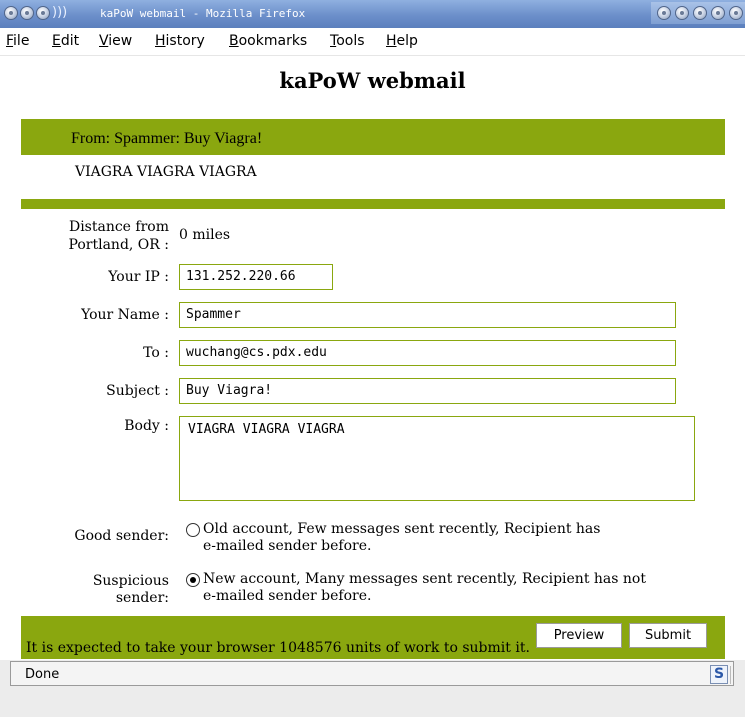  Describe the element at coordinates (193, 530) in the screenshot. I see `good-sender-radio` at that location.